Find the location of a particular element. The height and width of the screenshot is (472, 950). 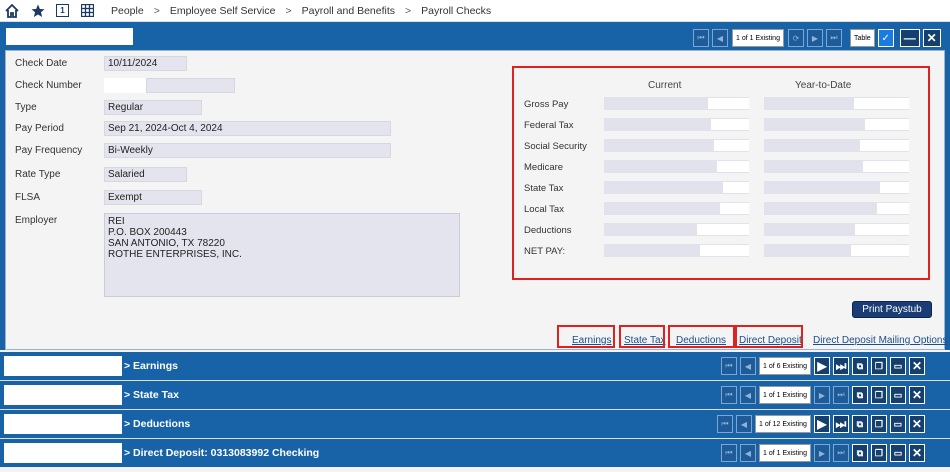

rate-type-value: Salaried is located at coordinates (145, 174).